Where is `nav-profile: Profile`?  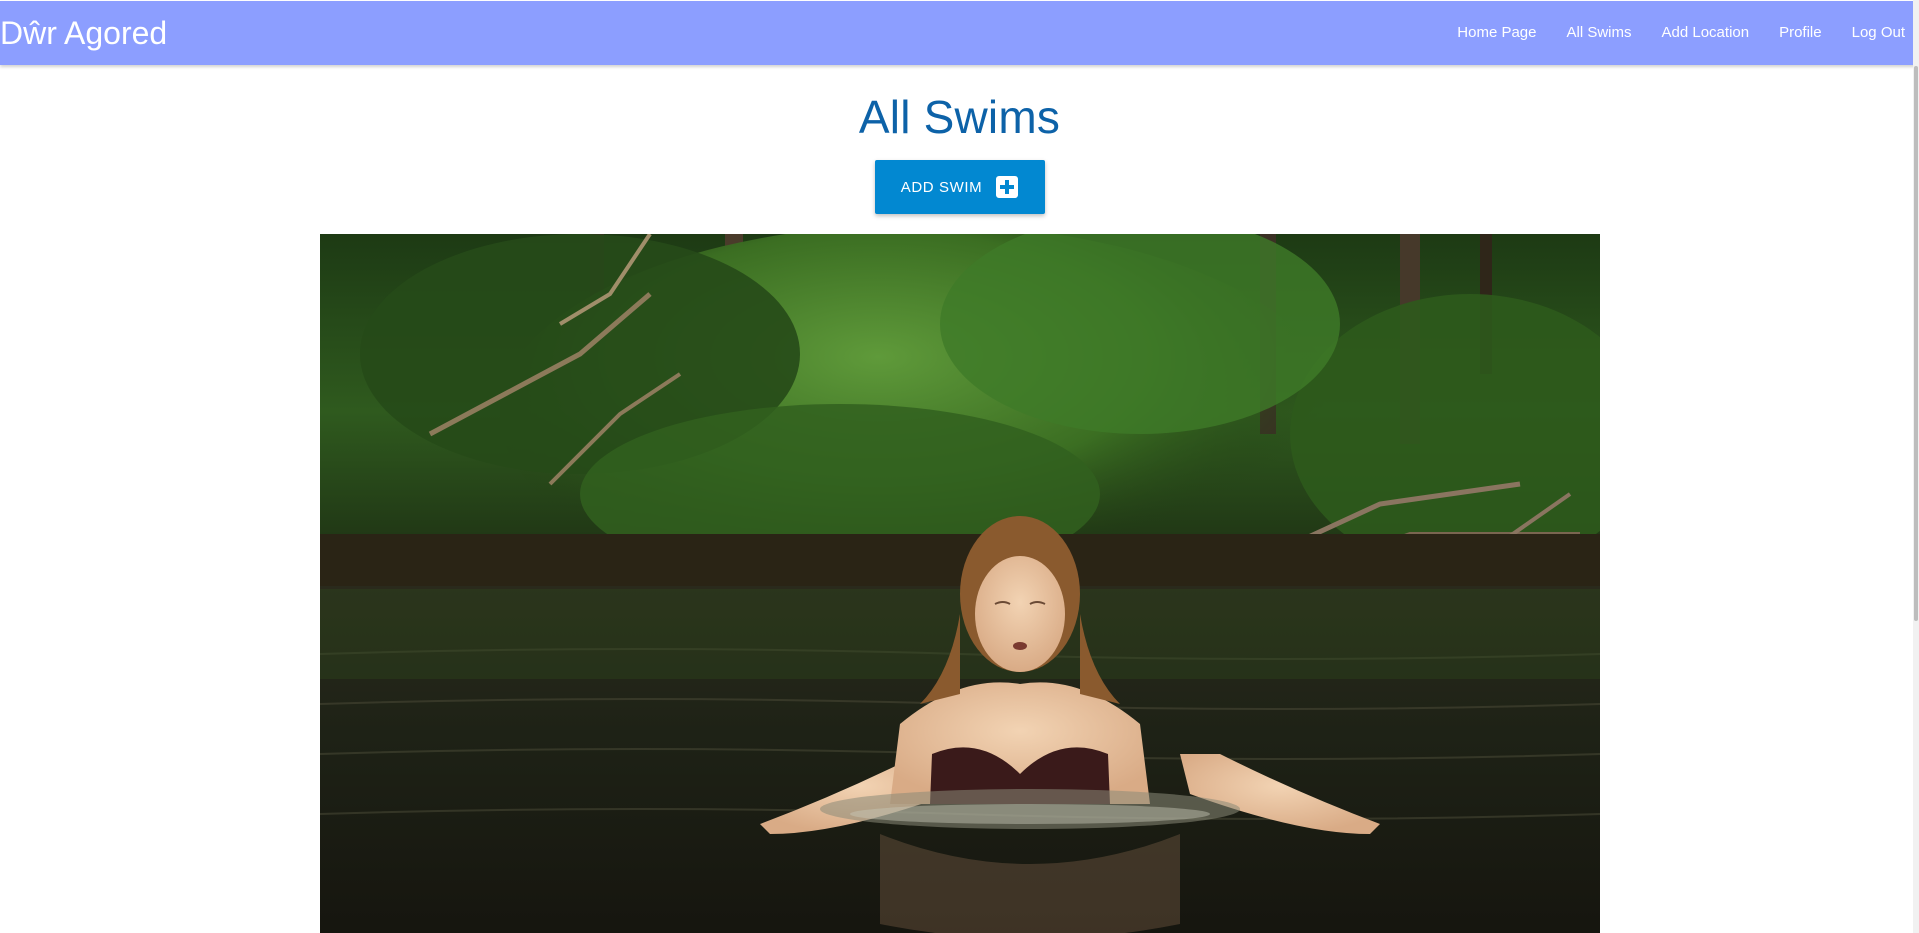
nav-profile: Profile is located at coordinates (1800, 33).